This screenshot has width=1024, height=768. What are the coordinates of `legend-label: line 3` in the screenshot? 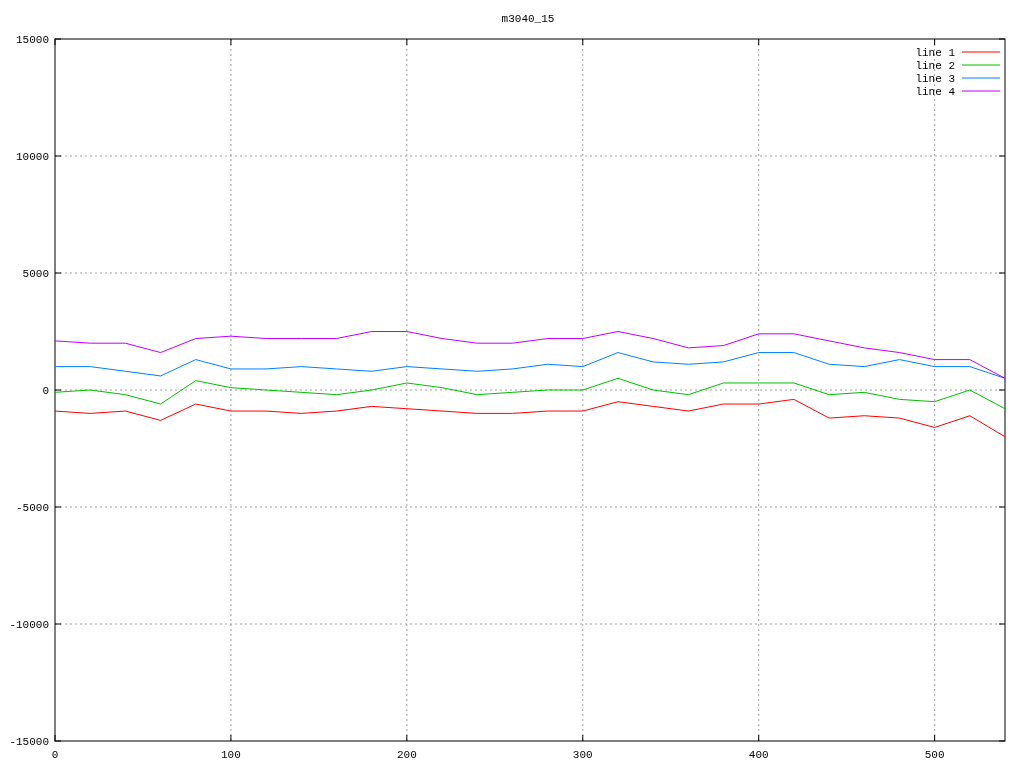 It's located at (935, 79).